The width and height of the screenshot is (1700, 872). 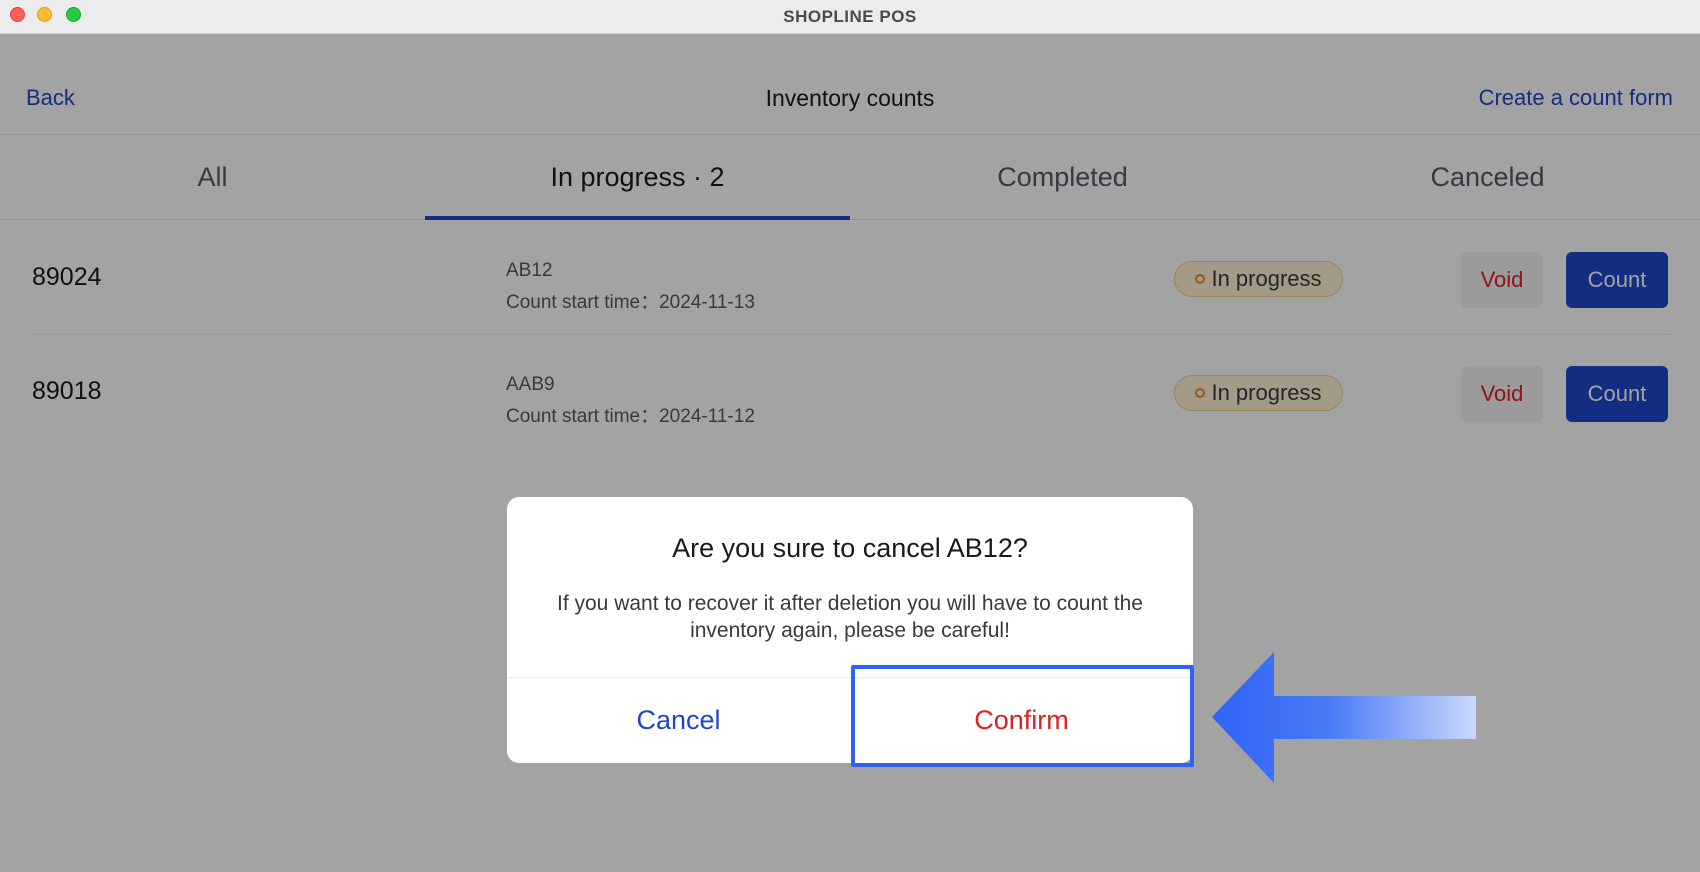 I want to click on window-titlebar: SHOPLINE POS, so click(x=850, y=17).